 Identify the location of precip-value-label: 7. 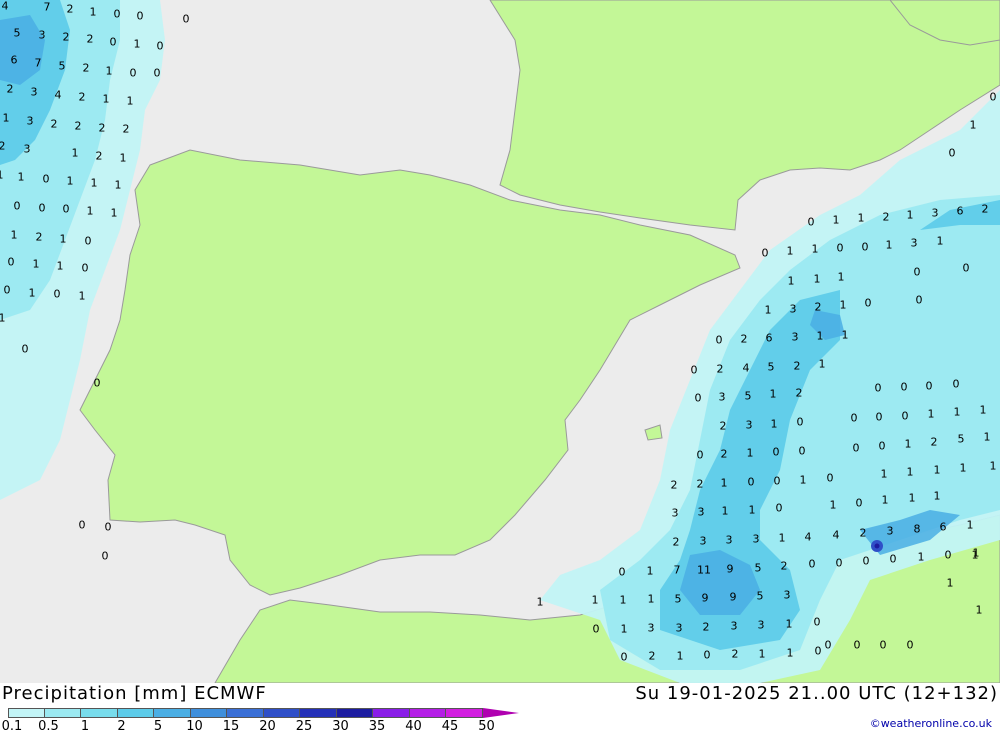
(38, 63).